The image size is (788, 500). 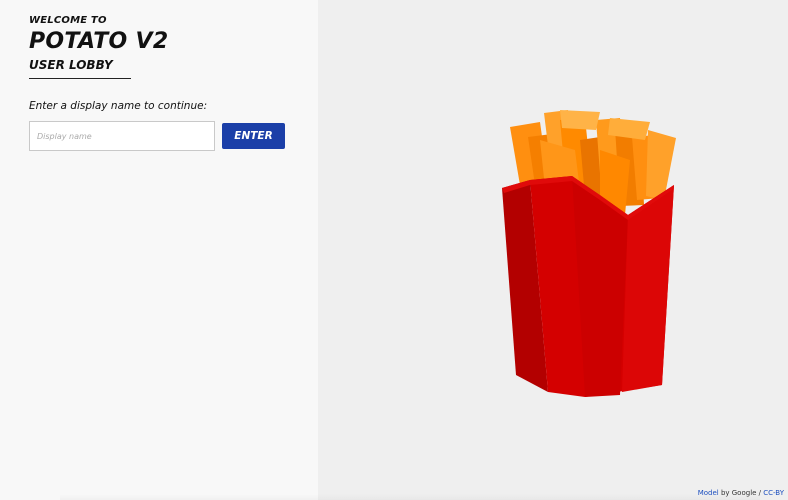 What do you see at coordinates (122, 136) in the screenshot?
I see `display-name-input` at bounding box center [122, 136].